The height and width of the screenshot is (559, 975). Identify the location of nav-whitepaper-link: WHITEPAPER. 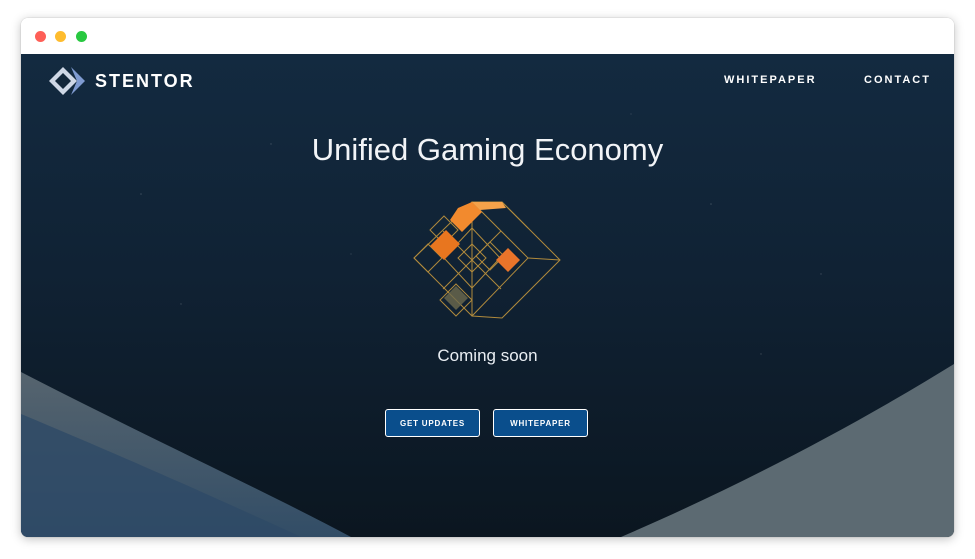
(770, 80).